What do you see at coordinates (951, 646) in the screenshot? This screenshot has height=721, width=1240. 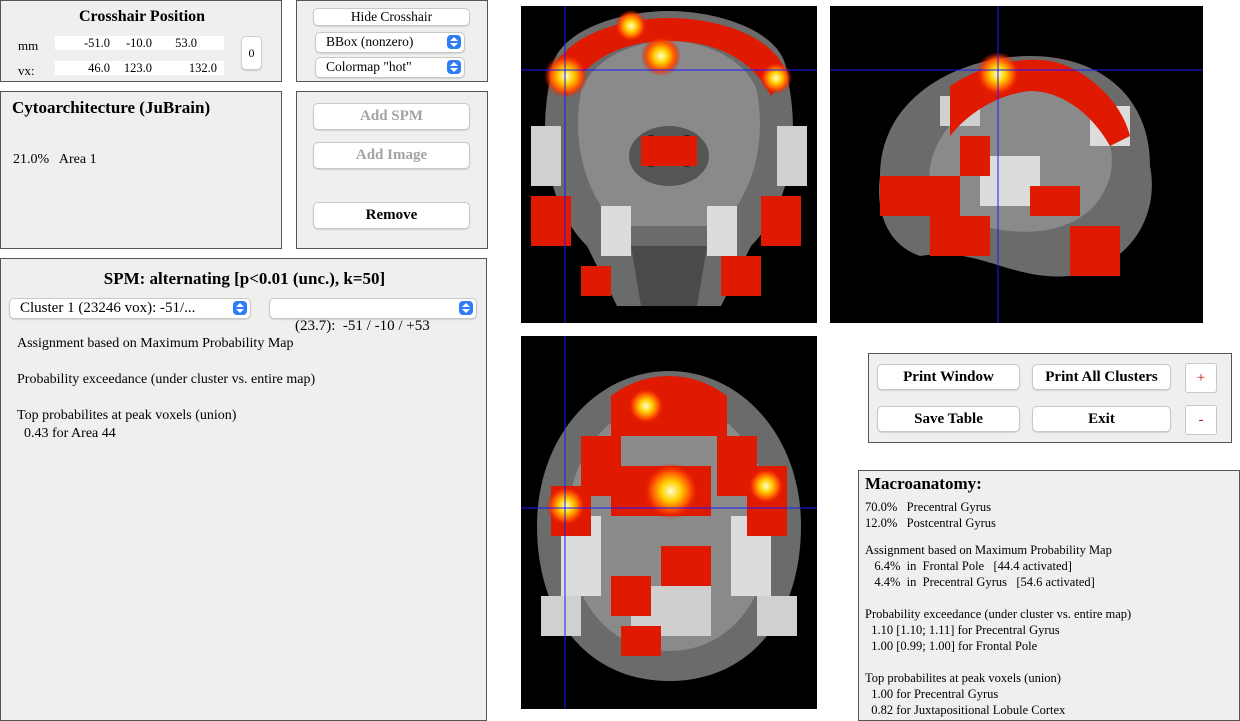 I see `macro-line: 1.00 [0.99; 1.00] for Frontal Pole` at bounding box center [951, 646].